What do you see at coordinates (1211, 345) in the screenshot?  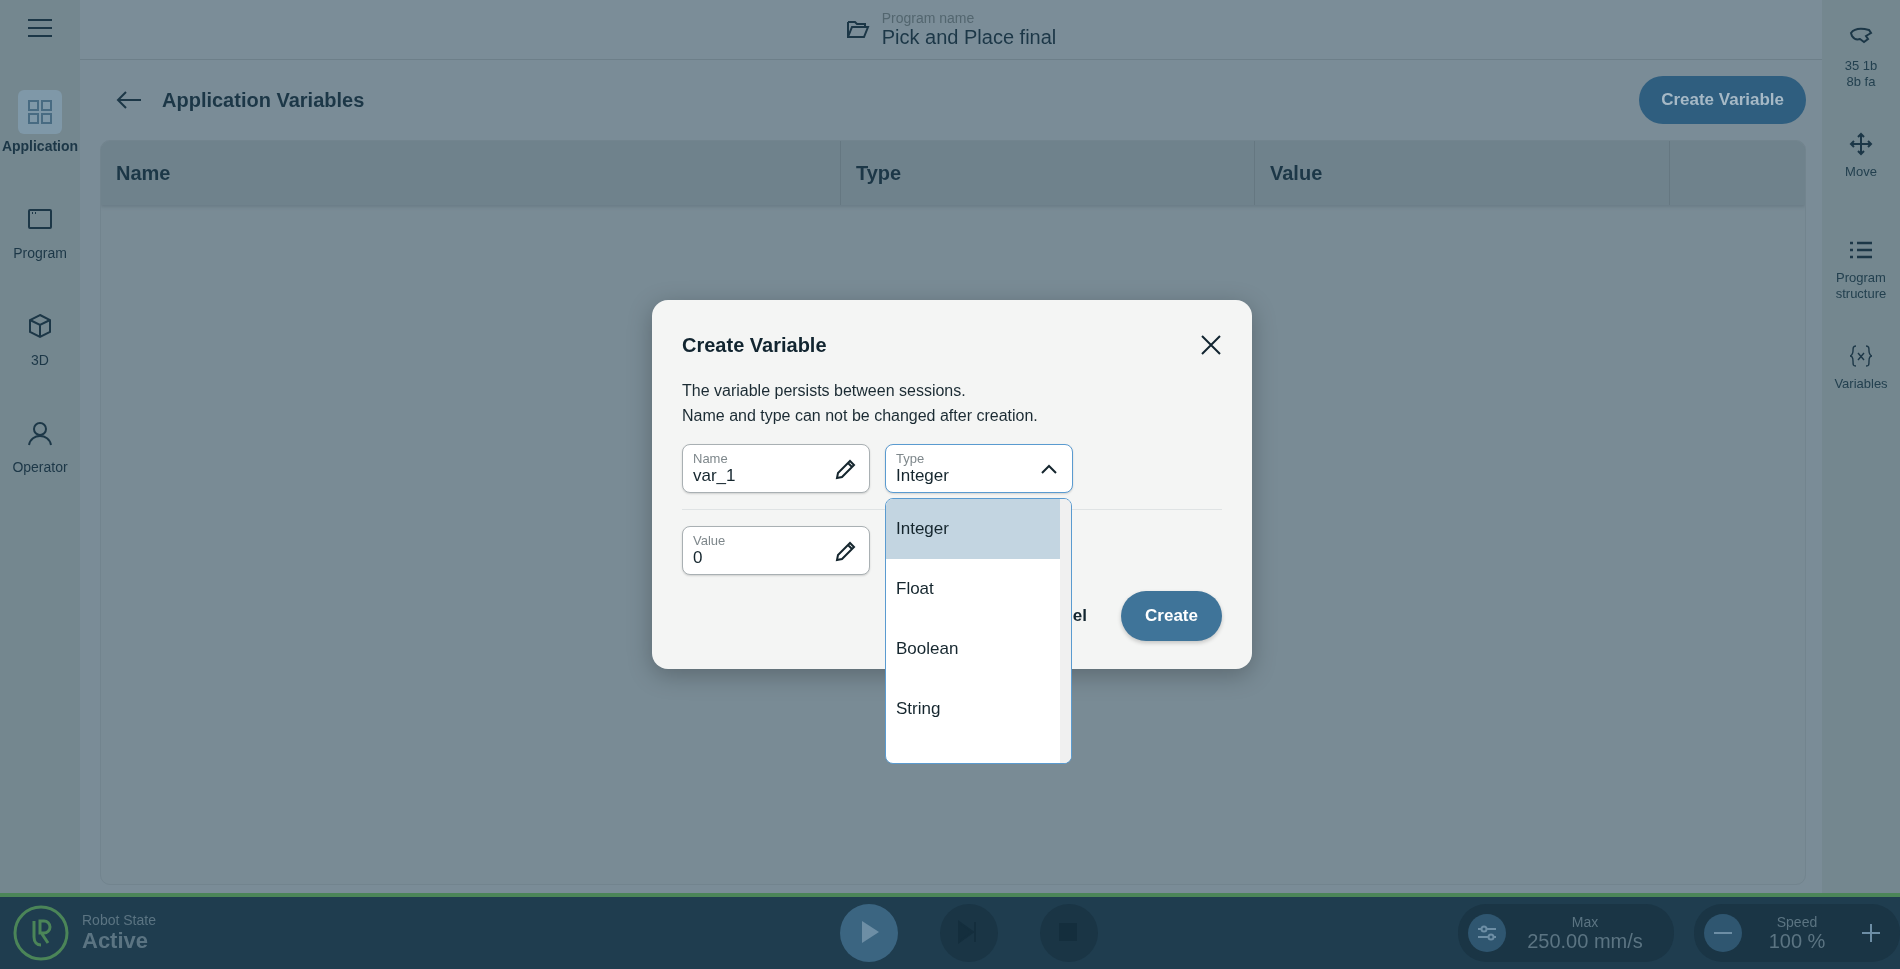 I see `close-icon` at bounding box center [1211, 345].